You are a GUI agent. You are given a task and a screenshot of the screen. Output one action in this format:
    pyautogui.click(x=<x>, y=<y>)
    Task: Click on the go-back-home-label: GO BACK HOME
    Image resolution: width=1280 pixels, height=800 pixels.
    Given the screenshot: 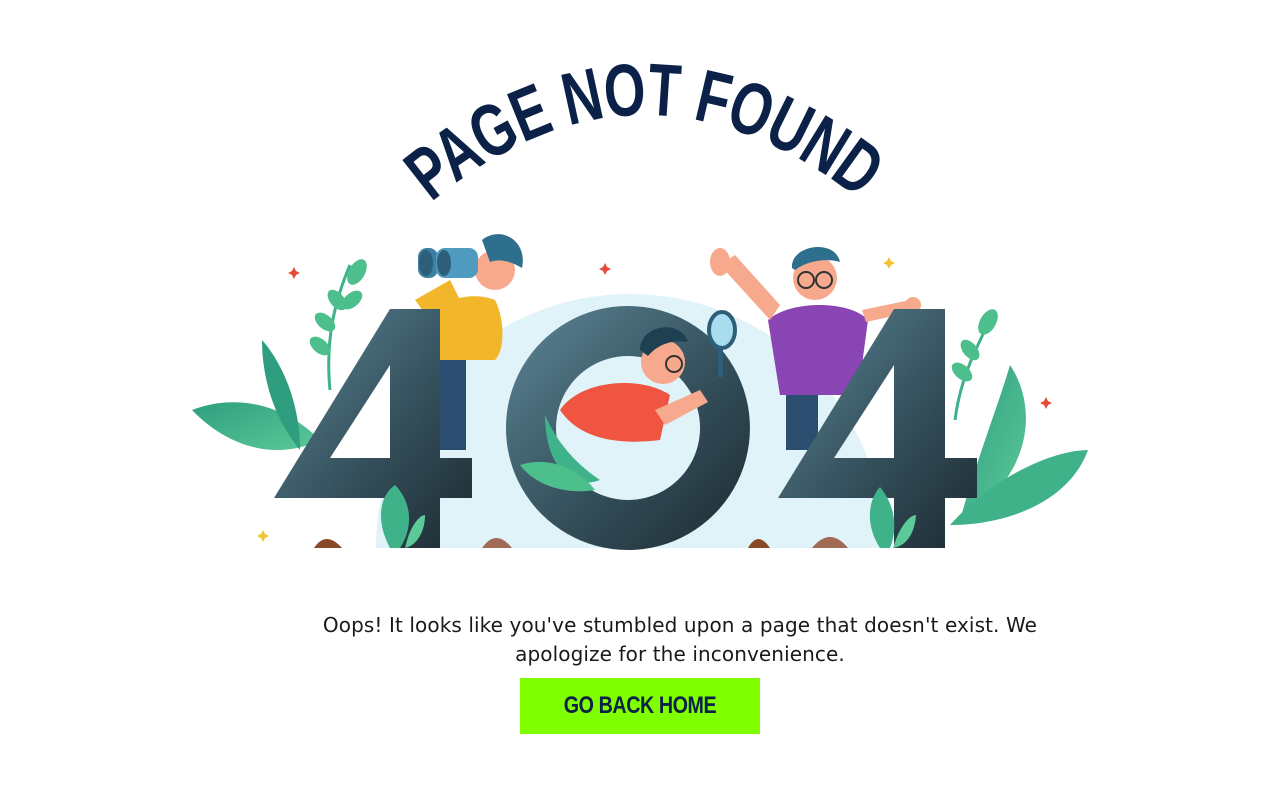 What is the action you would take?
    pyautogui.click(x=640, y=705)
    